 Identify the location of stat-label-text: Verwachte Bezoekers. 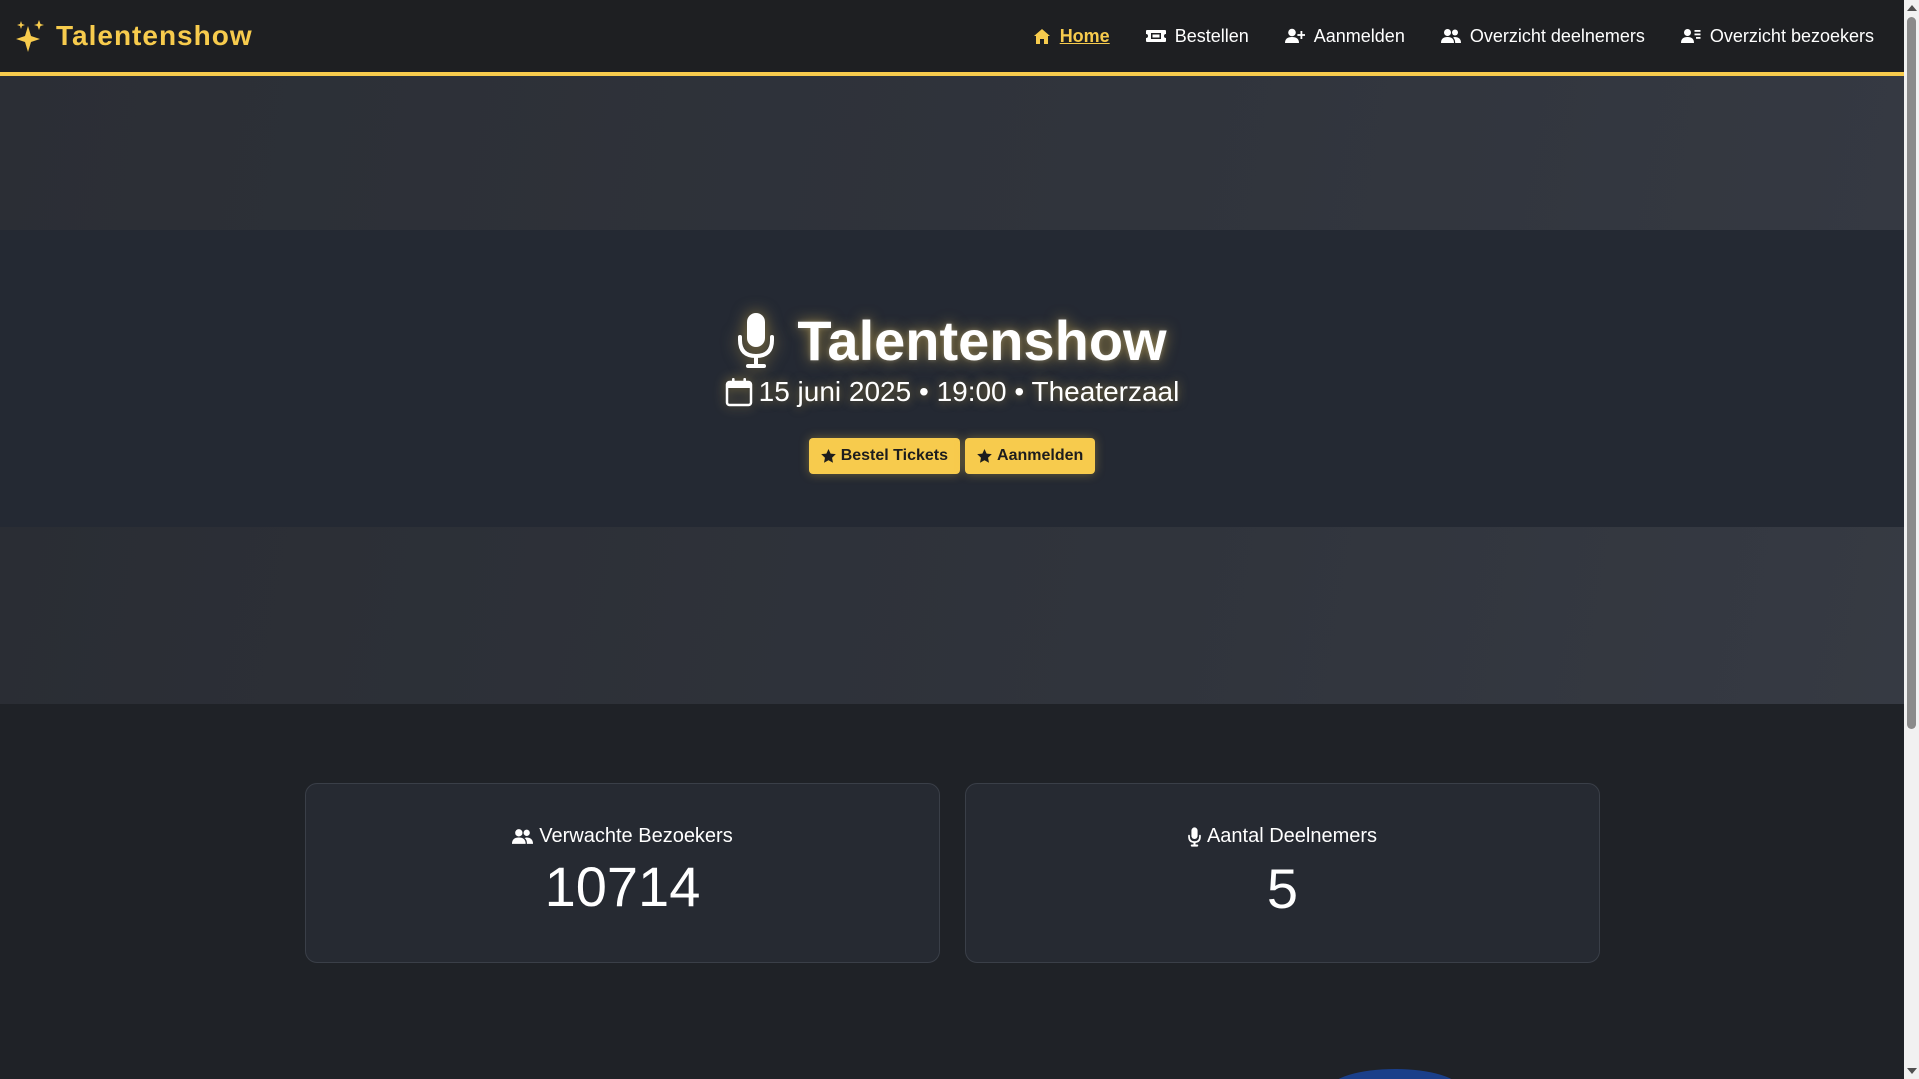
(636, 836).